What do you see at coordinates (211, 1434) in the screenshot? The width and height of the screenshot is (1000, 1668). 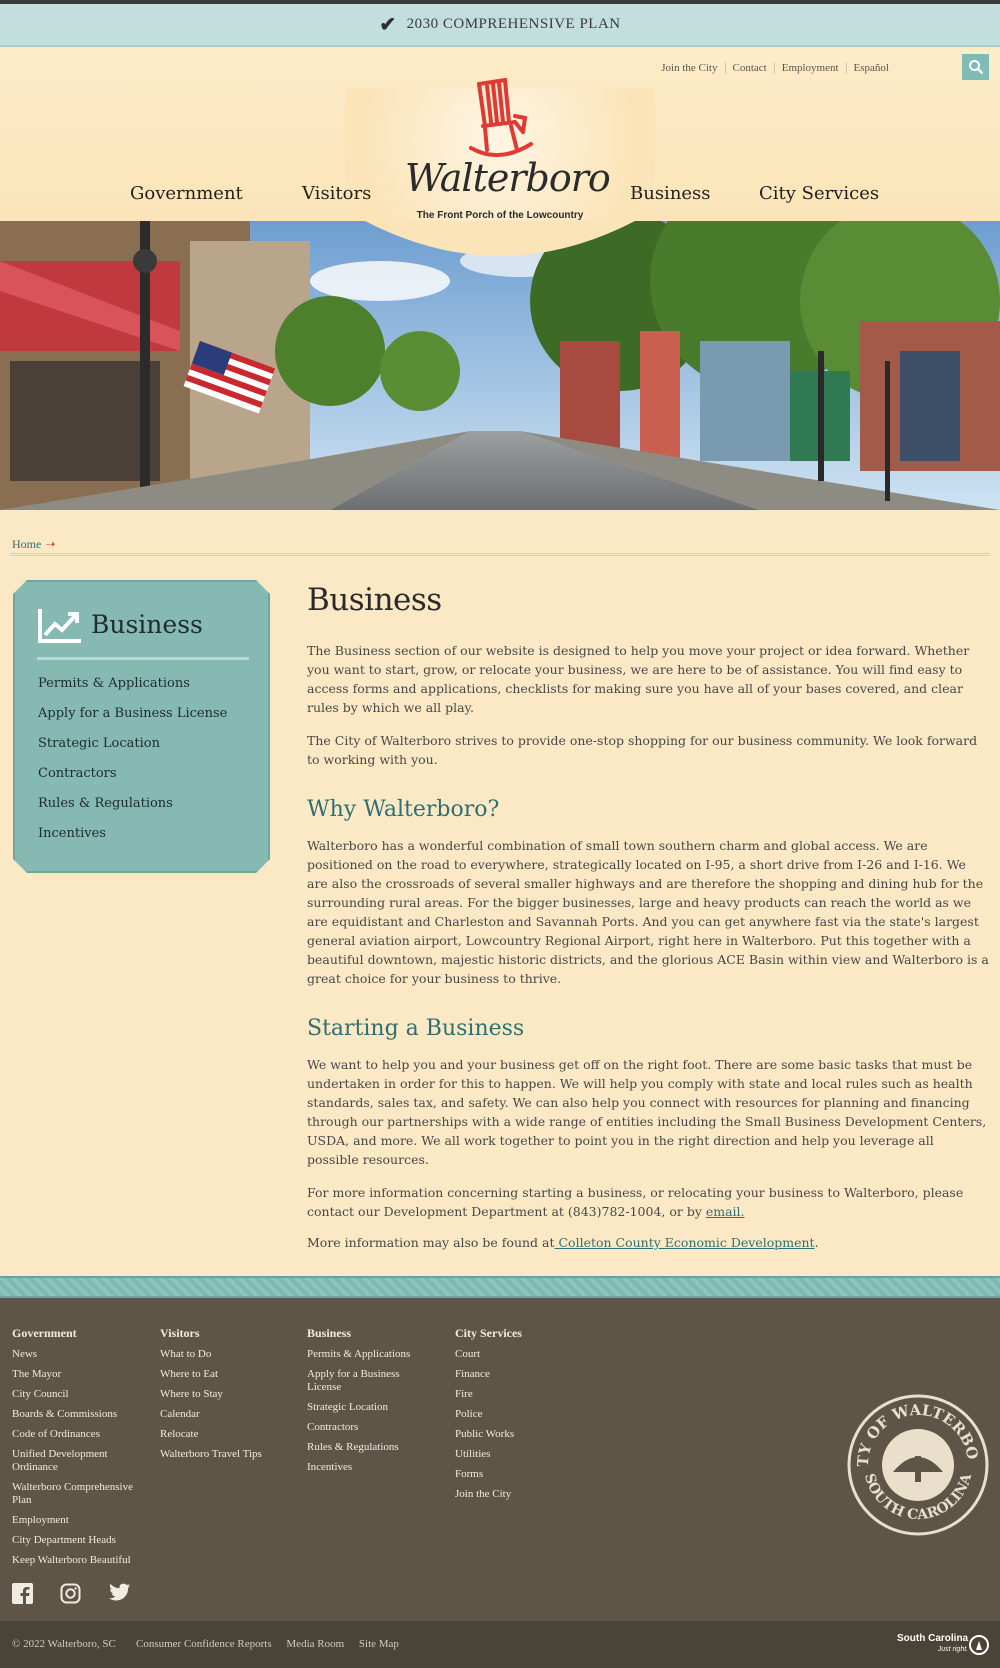 I see `footer-link: Relocate` at bounding box center [211, 1434].